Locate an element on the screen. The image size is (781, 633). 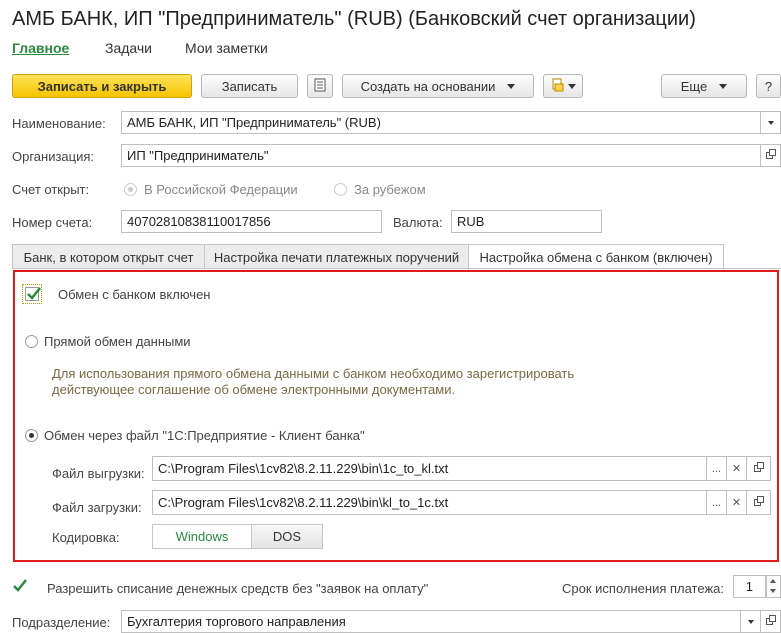
exchange-enabled-checkbox is located at coordinates (32, 294).